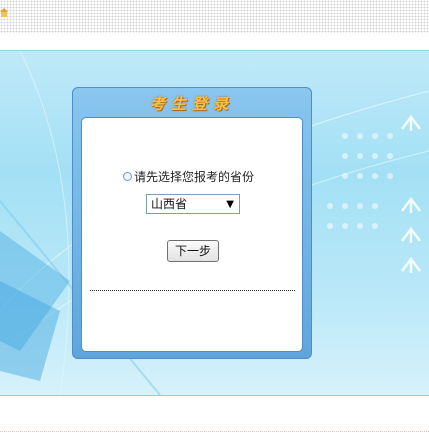 The width and height of the screenshot is (429, 433). What do you see at coordinates (194, 177) in the screenshot?
I see `province-prompt-label: 请先选择您报考的省份` at bounding box center [194, 177].